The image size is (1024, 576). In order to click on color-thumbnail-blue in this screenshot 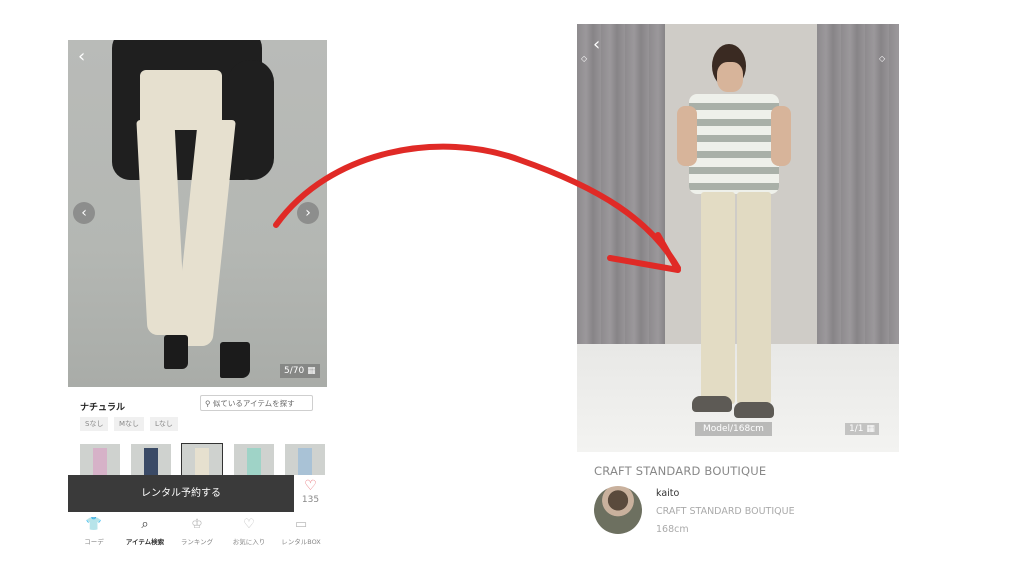, I will do `click(305, 460)`.